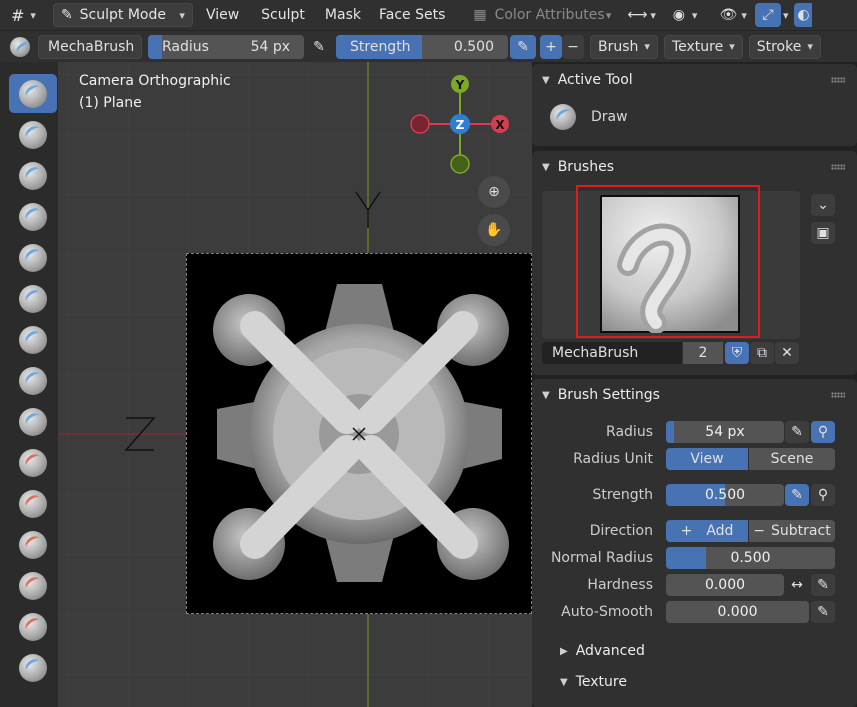 The height and width of the screenshot is (707, 857). Describe the element at coordinates (694, 395) in the screenshot. I see `brush-settings-header: ▼ Brush Settings` at that location.